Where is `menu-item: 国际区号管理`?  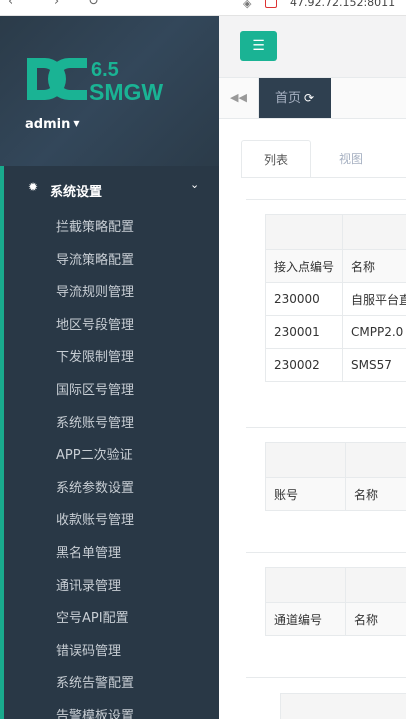
menu-item: 国际区号管理 is located at coordinates (95, 397).